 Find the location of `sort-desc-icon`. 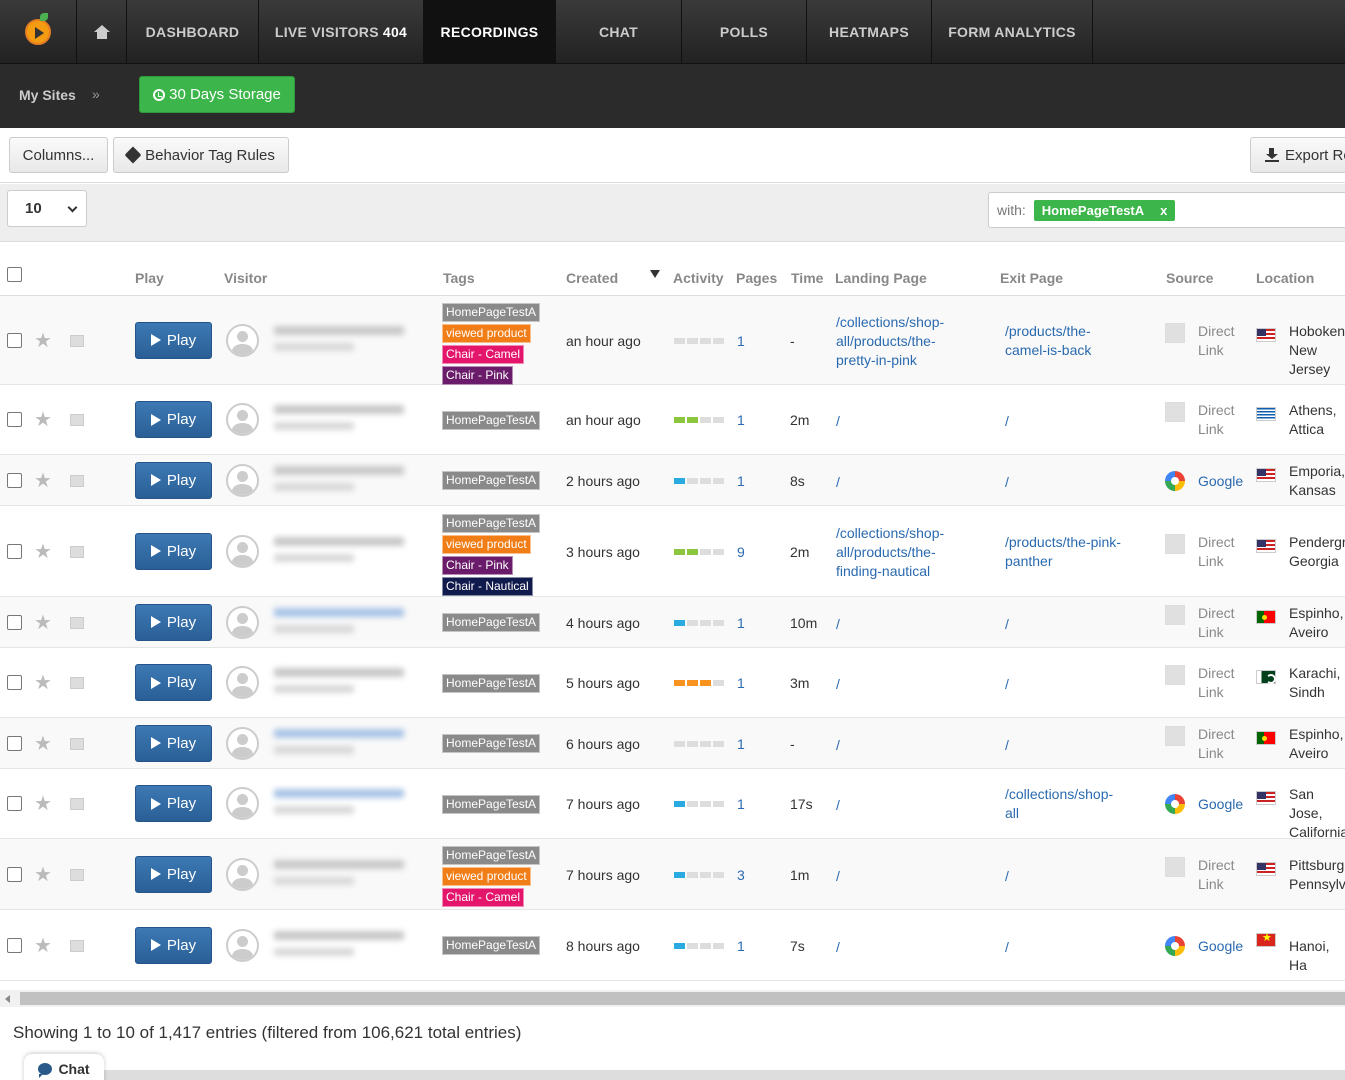

sort-desc-icon is located at coordinates (655, 274).